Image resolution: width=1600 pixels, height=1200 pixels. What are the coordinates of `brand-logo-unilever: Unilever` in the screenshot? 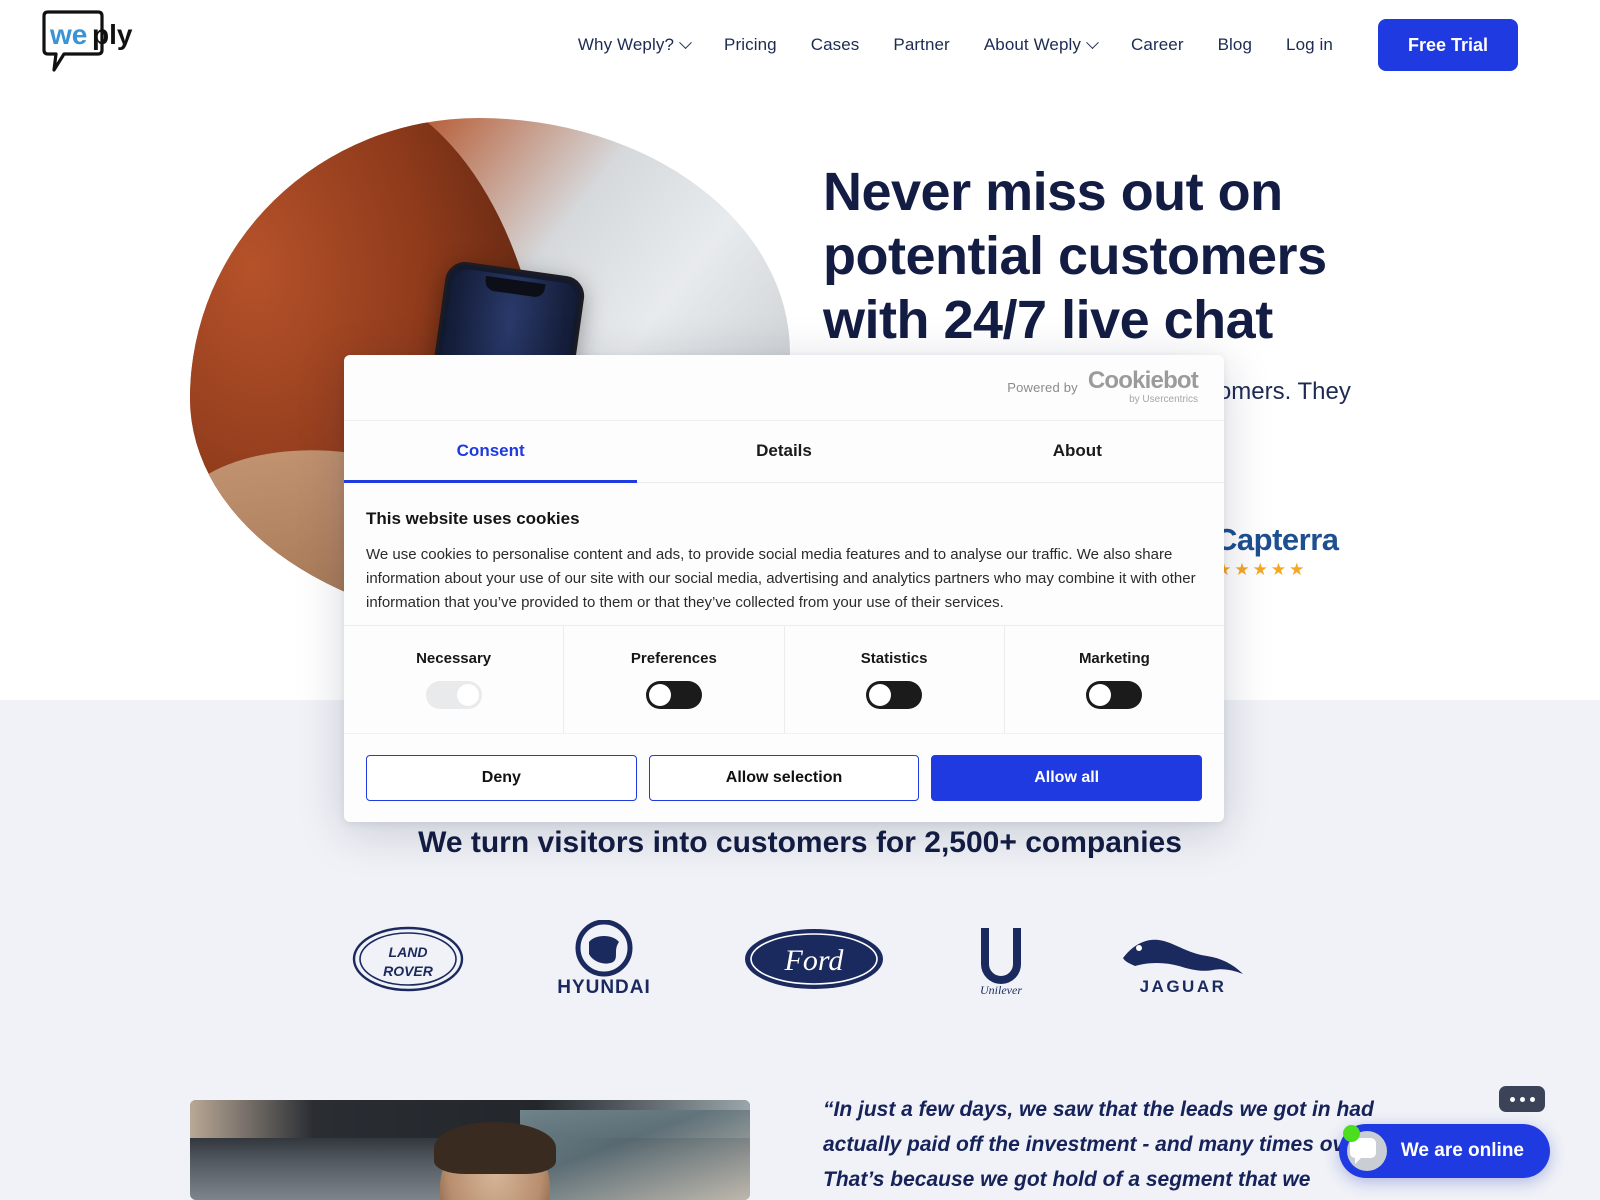 It's located at (1001, 959).